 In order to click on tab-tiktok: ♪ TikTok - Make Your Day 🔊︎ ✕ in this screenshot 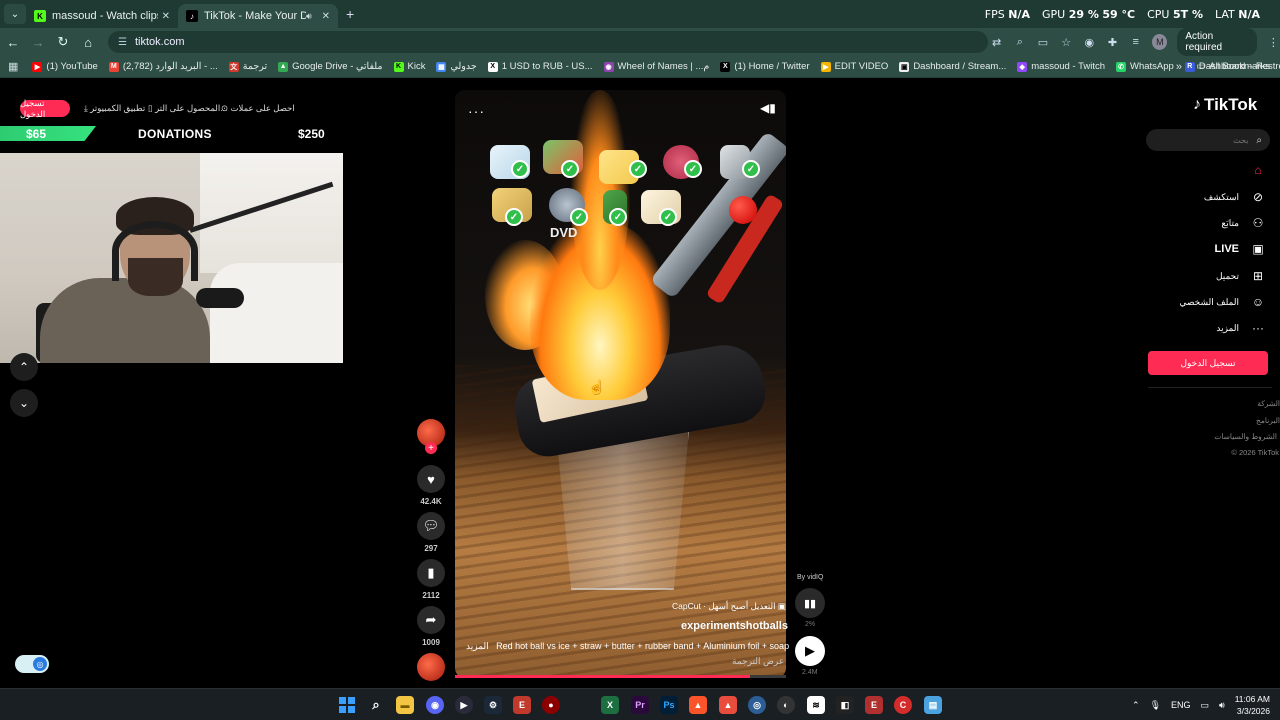, I will do `click(258, 16)`.